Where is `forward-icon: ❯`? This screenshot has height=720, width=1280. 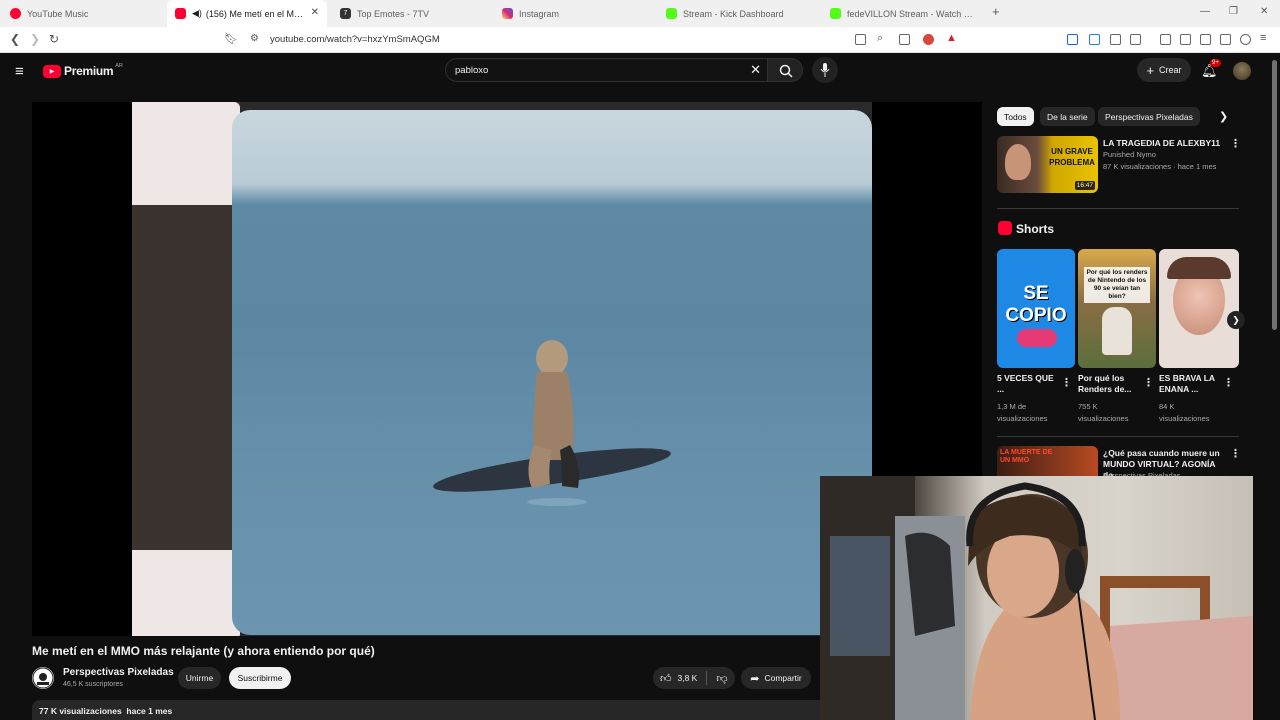
forward-icon: ❯ is located at coordinates (35, 39).